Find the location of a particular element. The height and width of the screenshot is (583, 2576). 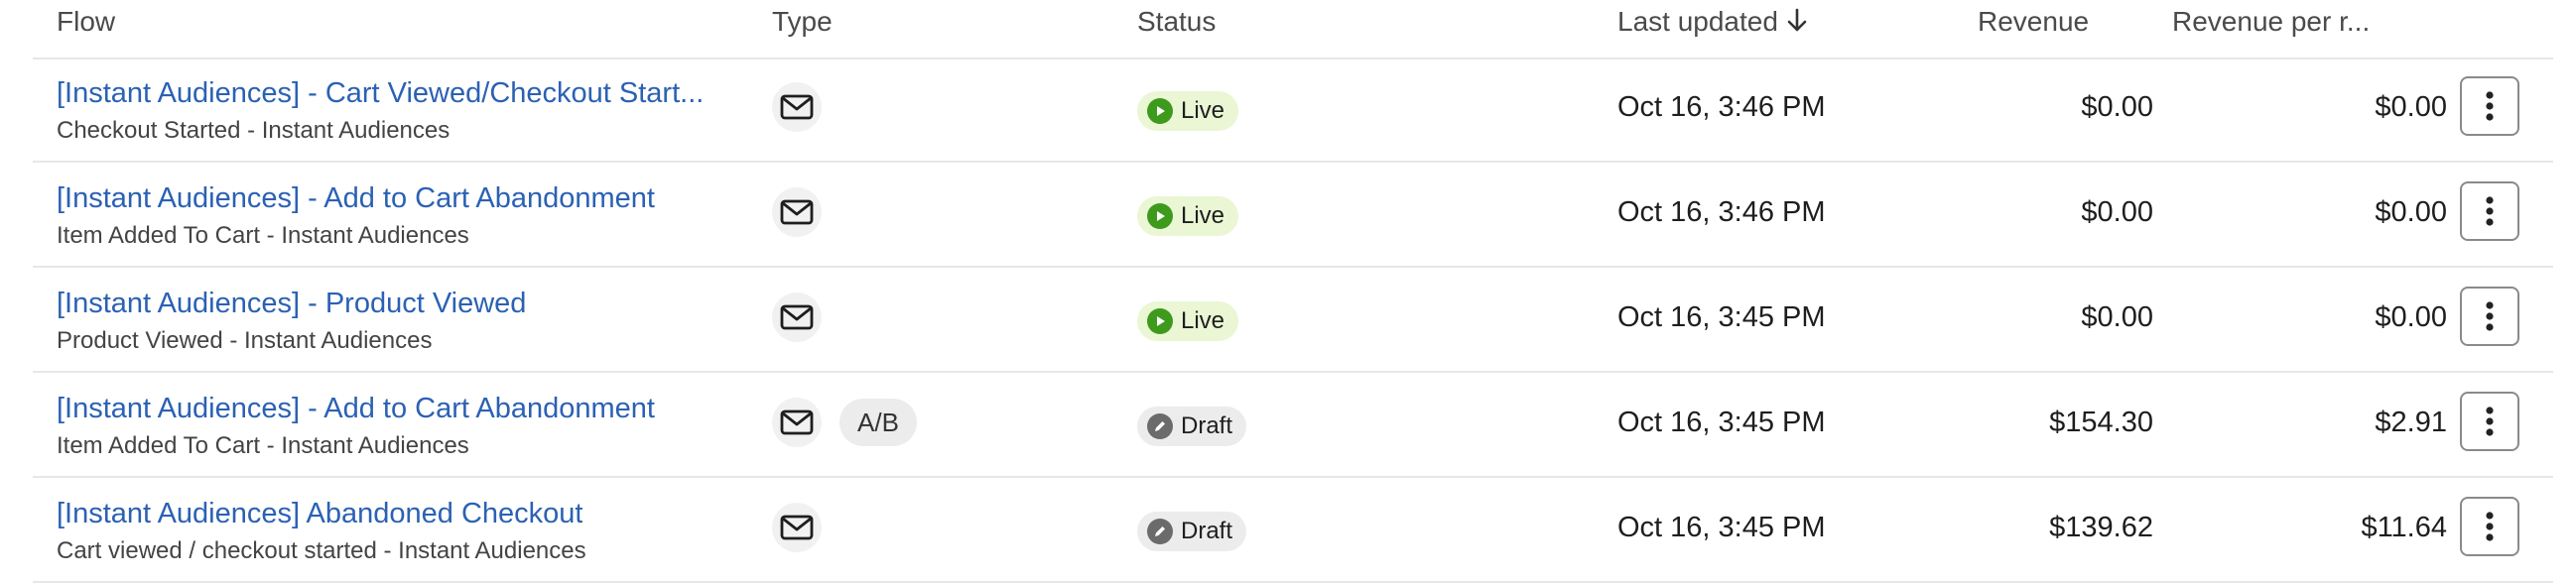

revenue-per-recipient-value: $11.64 is located at coordinates (2404, 527).